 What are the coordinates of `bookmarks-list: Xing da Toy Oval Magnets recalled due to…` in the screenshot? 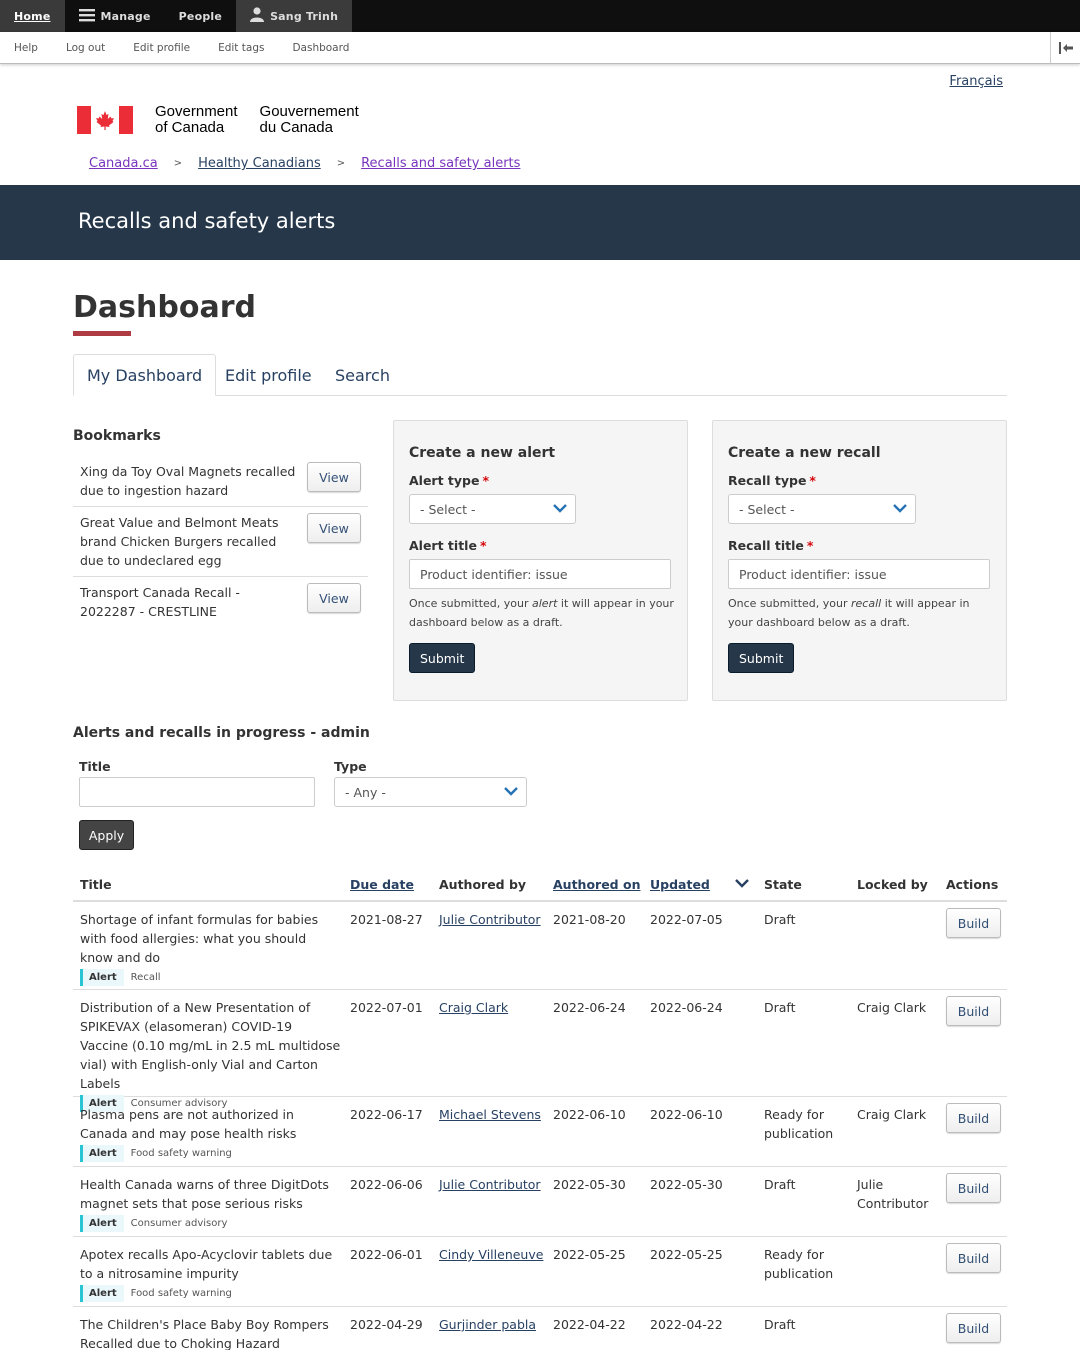 It's located at (220, 542).